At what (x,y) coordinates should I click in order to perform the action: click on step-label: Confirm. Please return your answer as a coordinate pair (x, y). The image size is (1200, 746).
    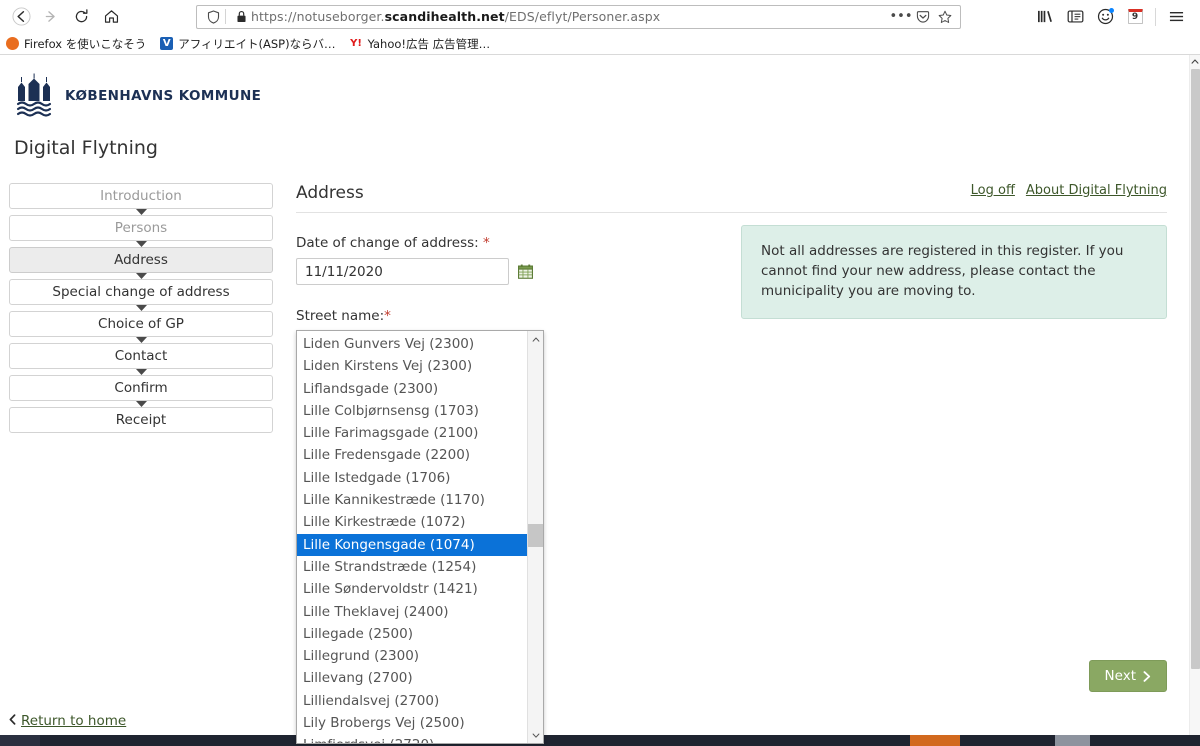
    Looking at the image, I should click on (141, 388).